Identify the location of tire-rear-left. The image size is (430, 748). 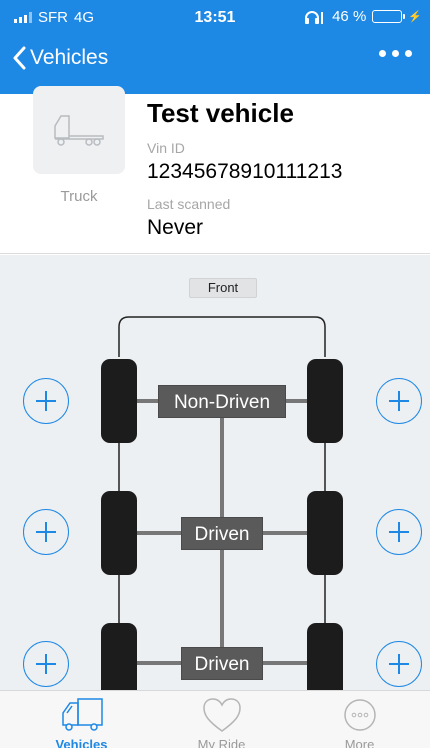
(119, 656).